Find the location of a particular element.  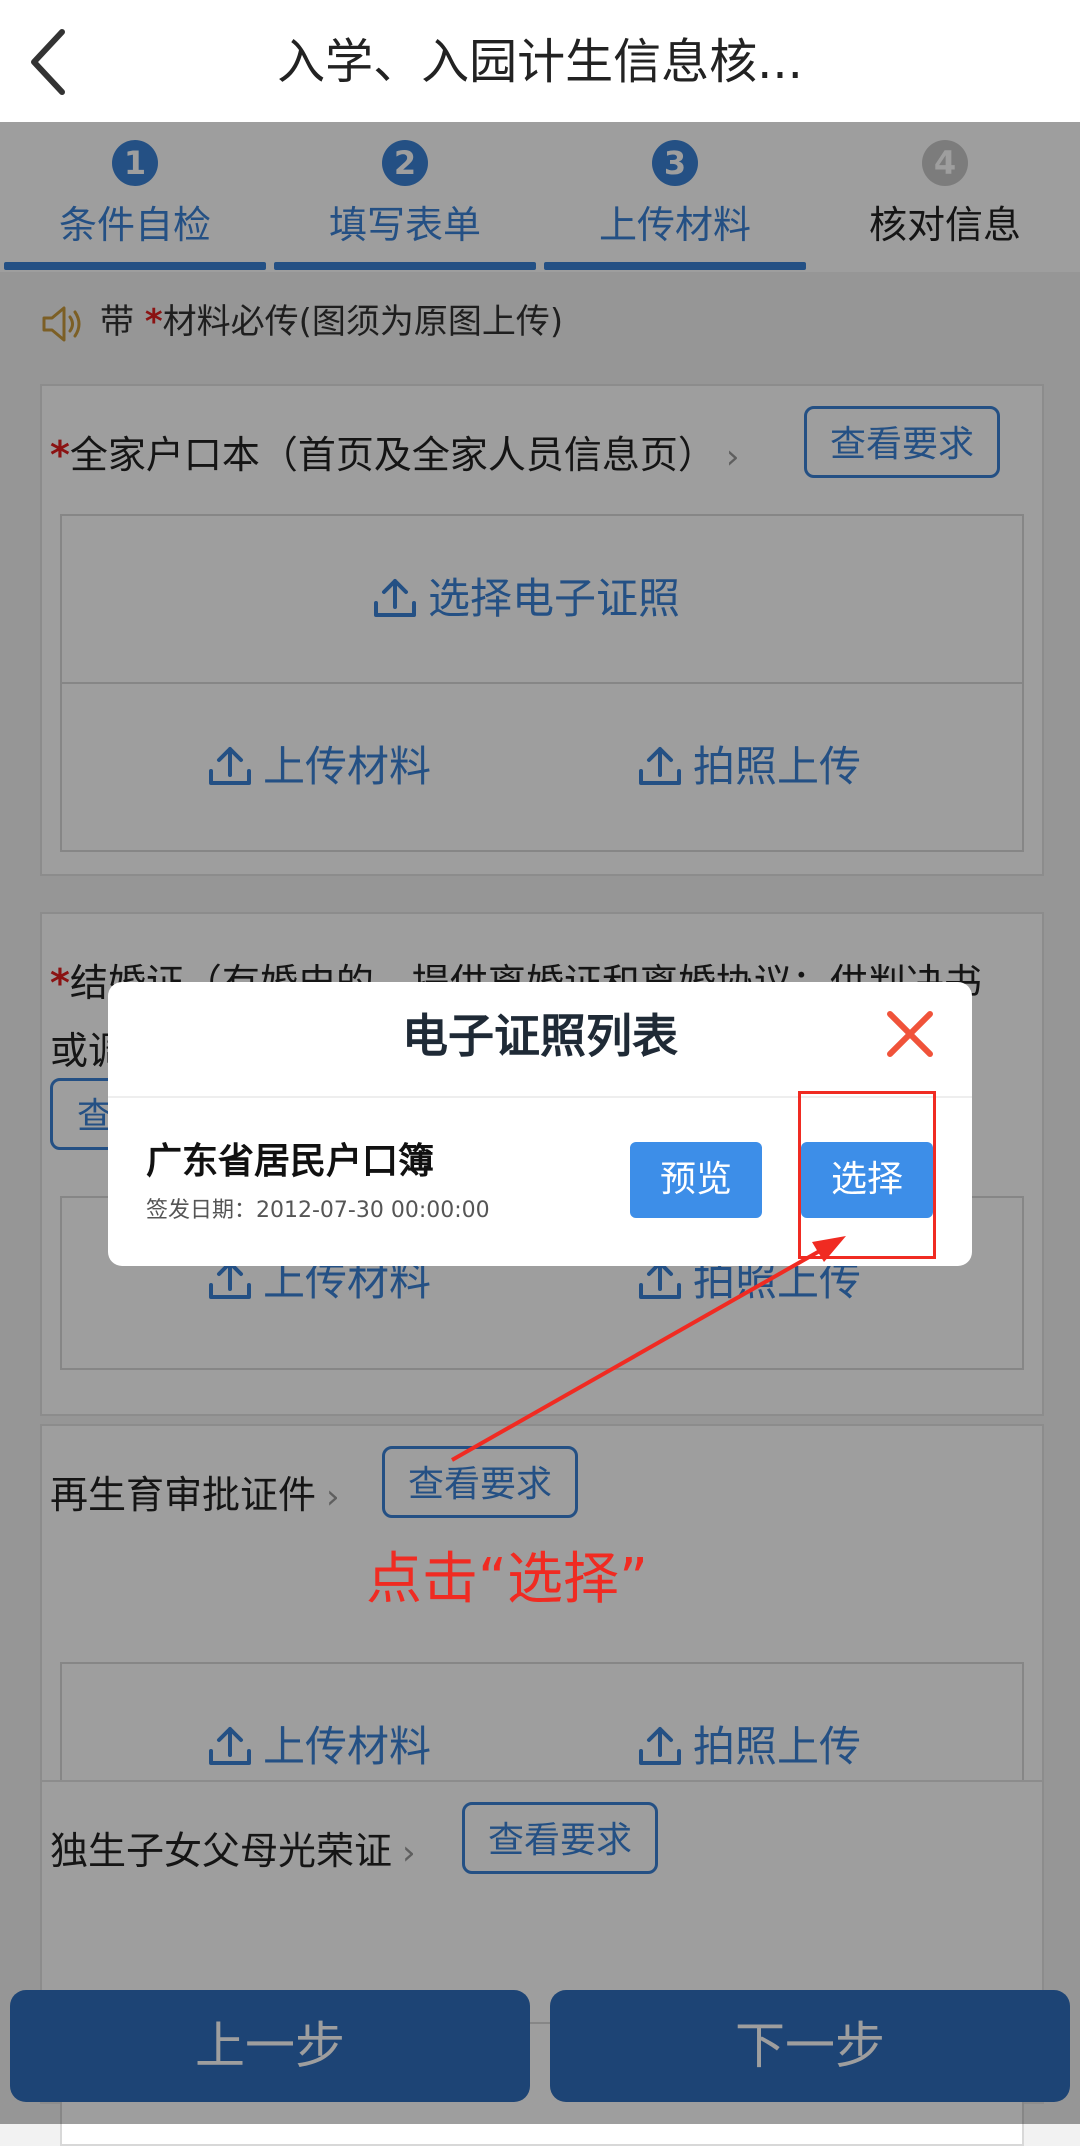

dialog-title: 电子证照列表 is located at coordinates (540, 1036).